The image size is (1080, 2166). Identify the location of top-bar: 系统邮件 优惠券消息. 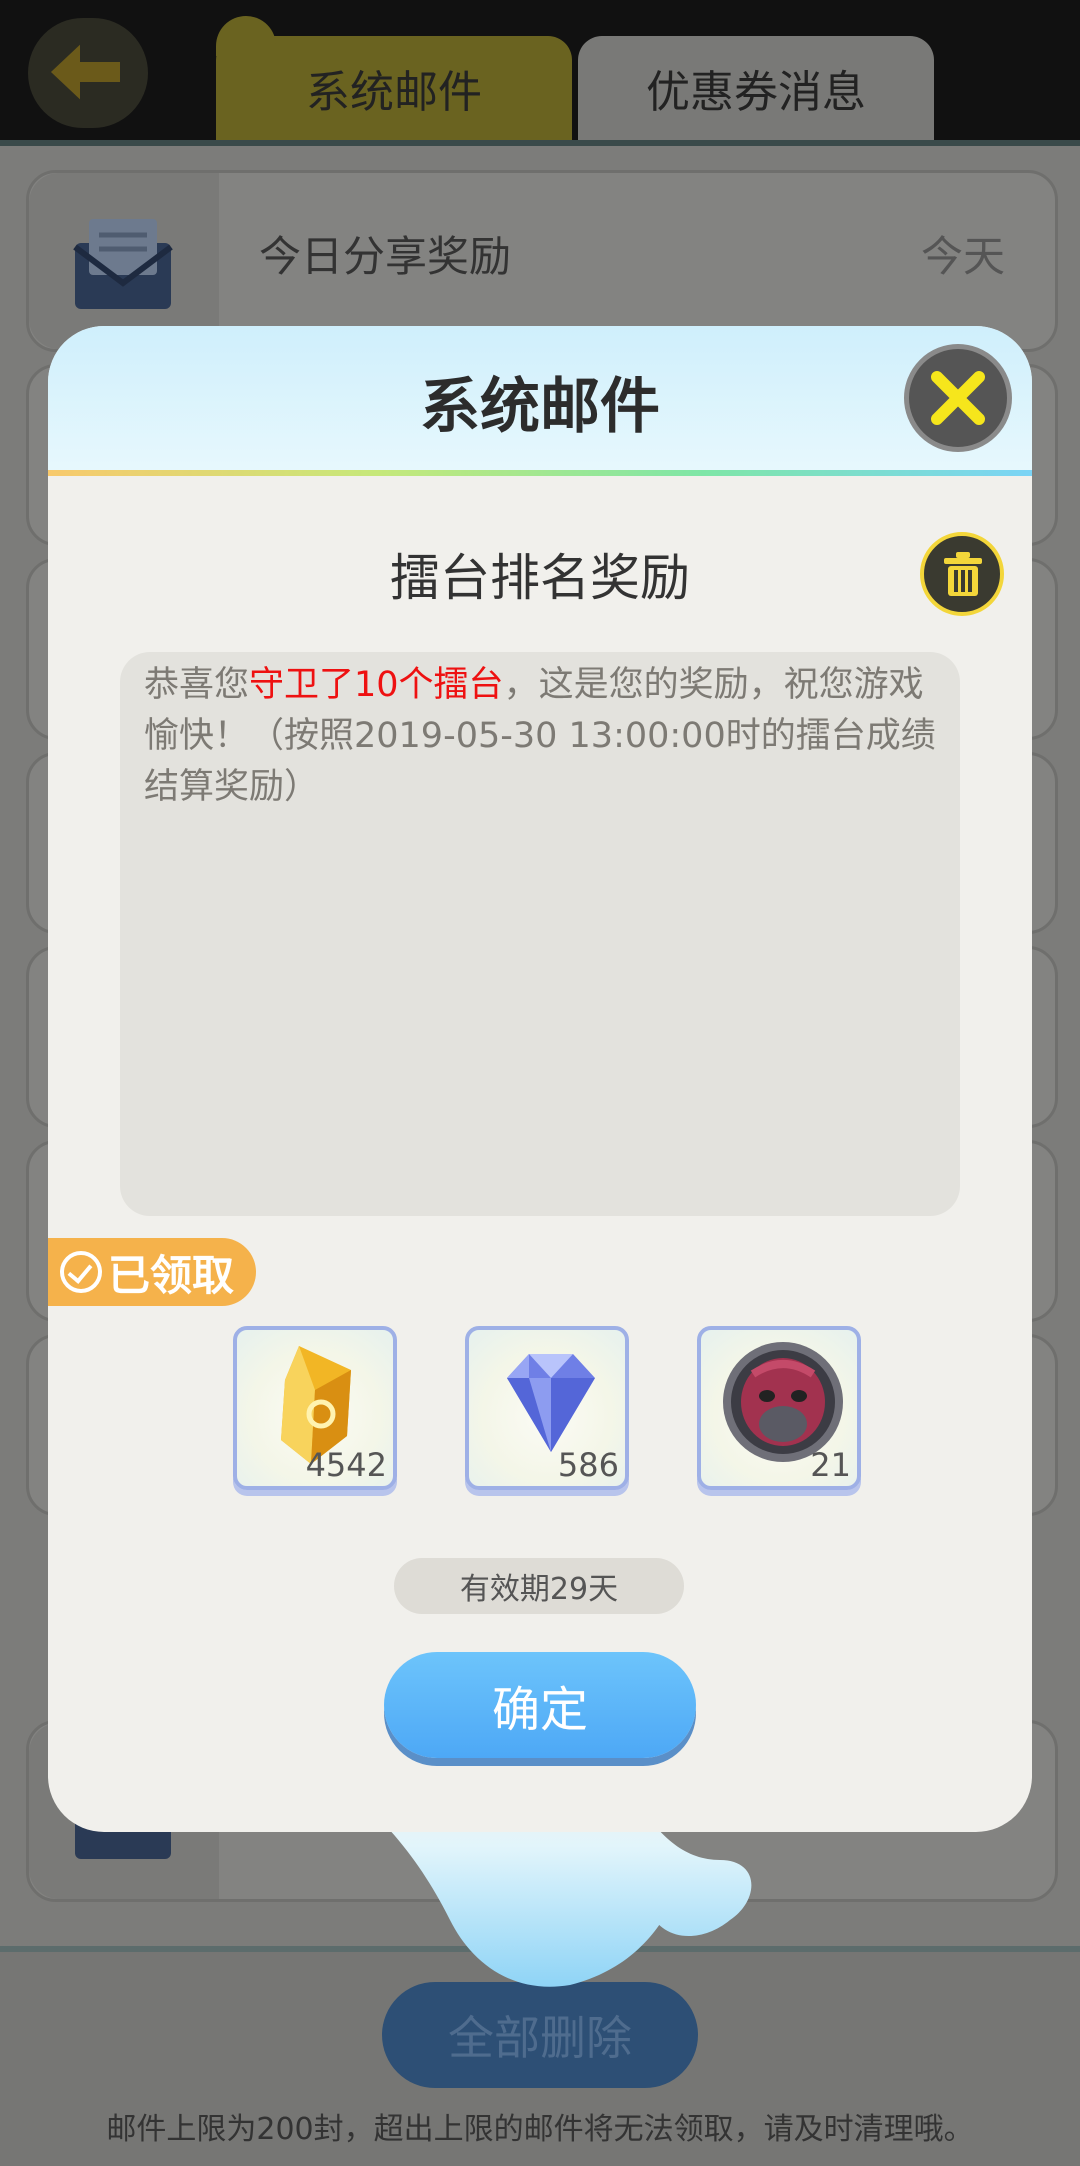
(540, 73).